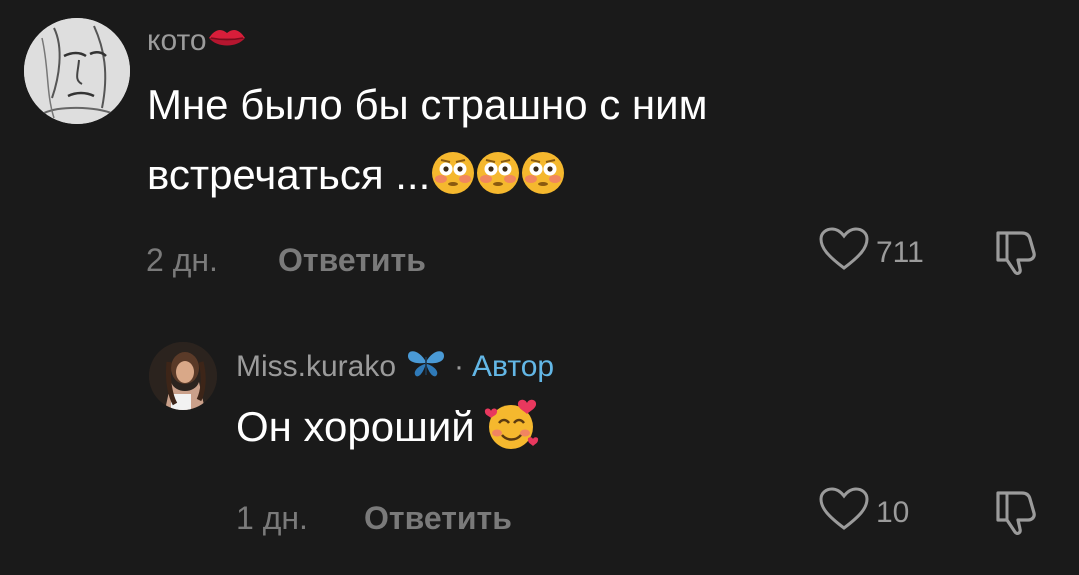 Image resolution: width=1079 pixels, height=575 pixels. I want to click on like-button: 10, so click(863, 513).